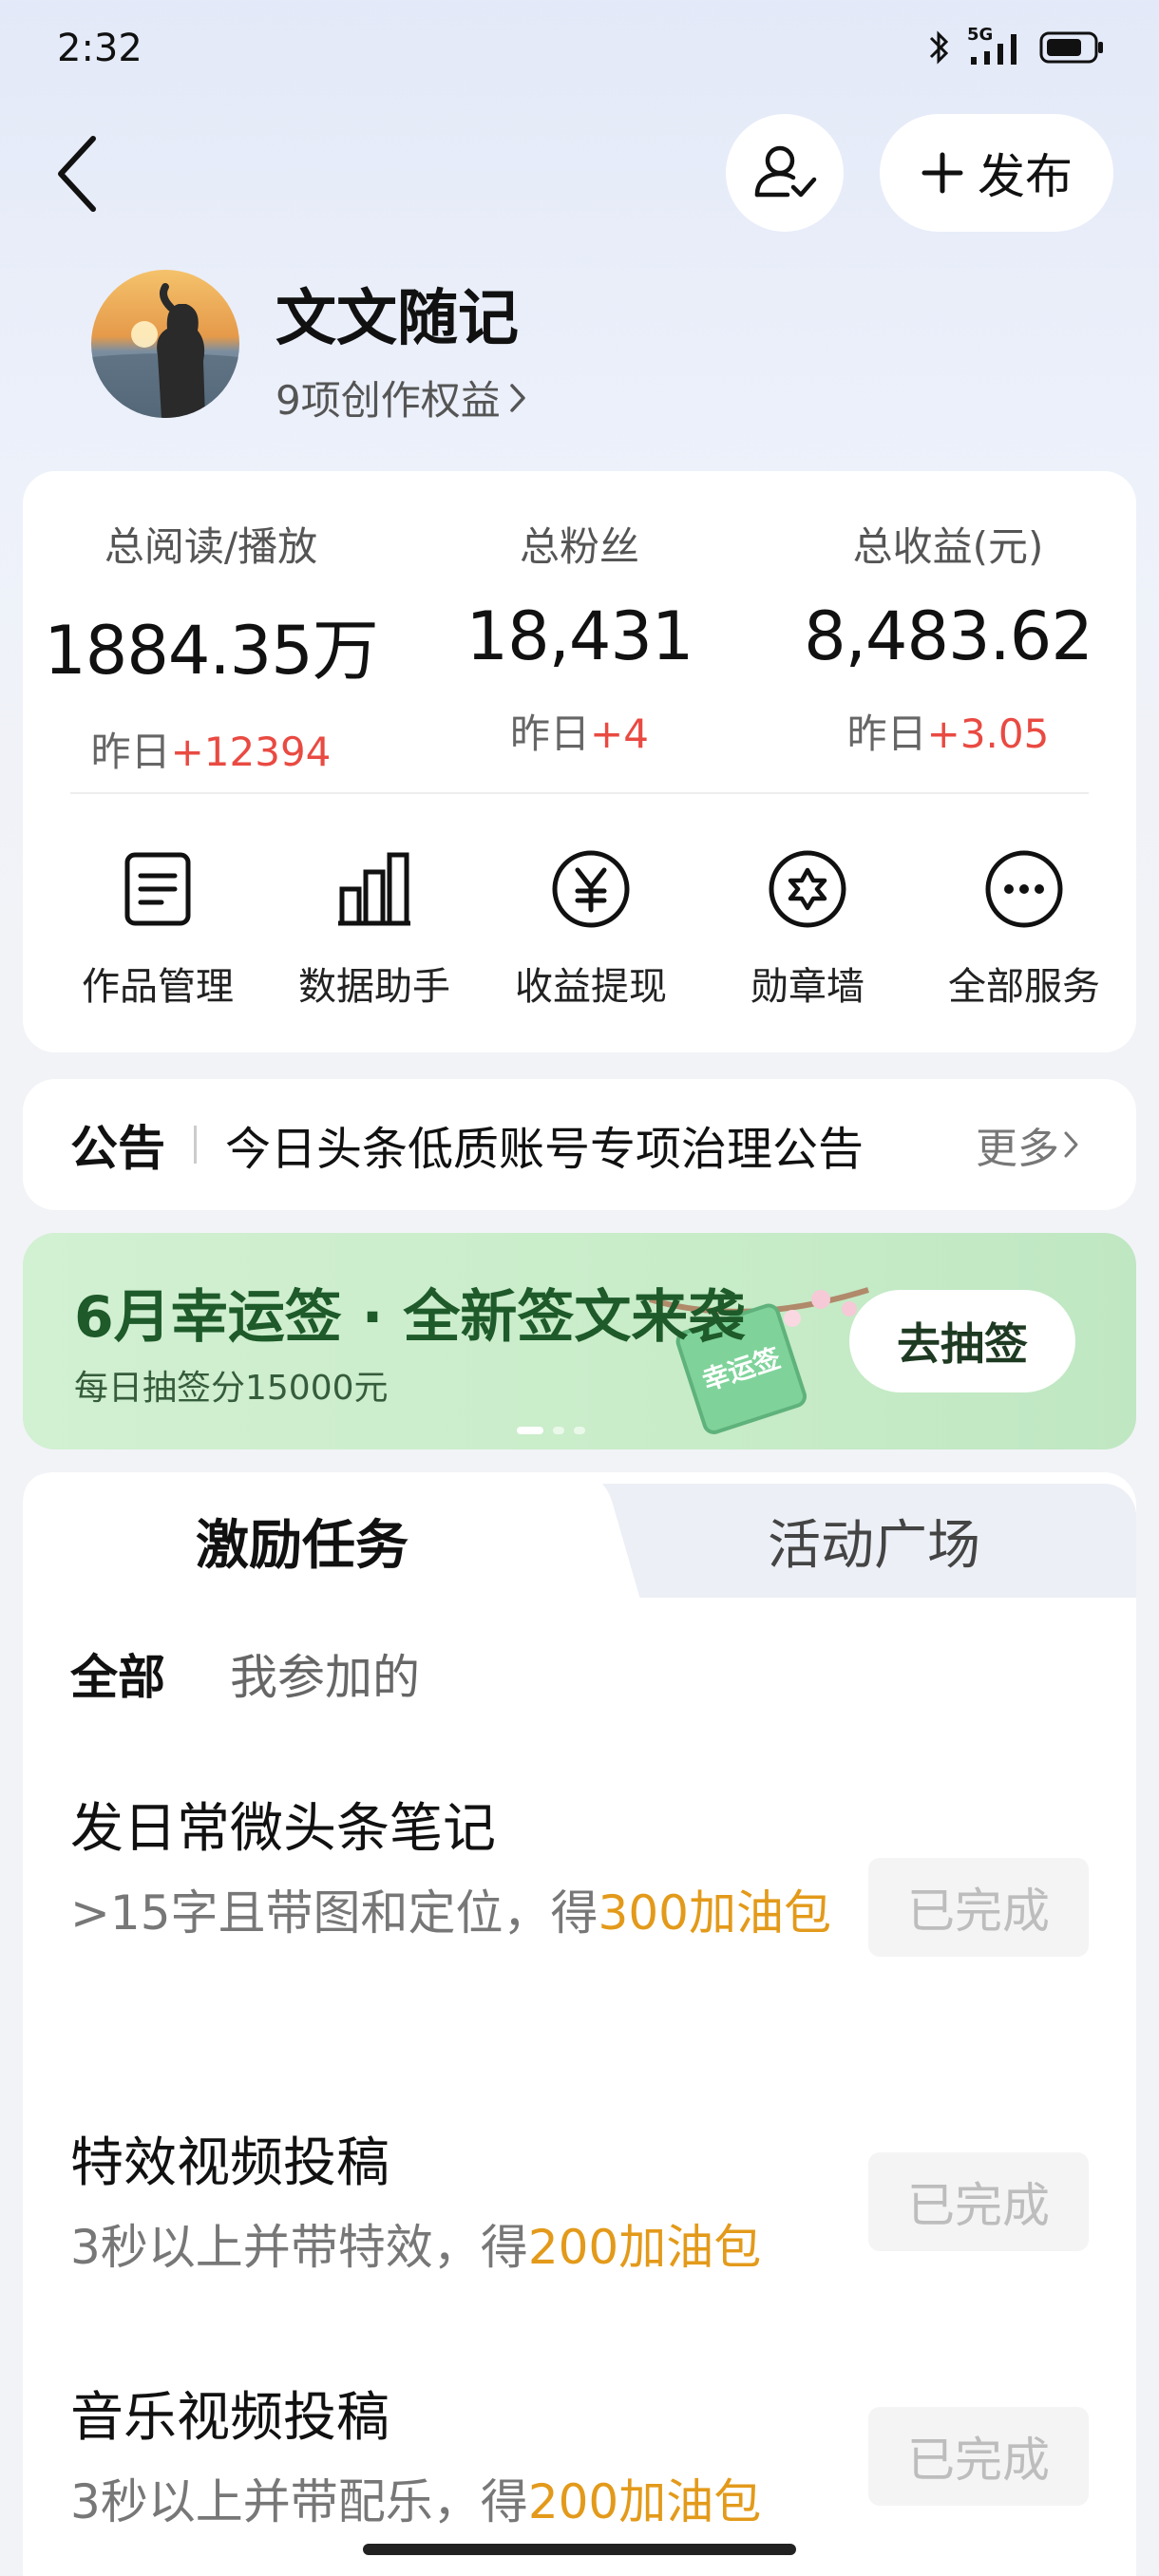 The width and height of the screenshot is (1159, 2576). What do you see at coordinates (299, 2247) in the screenshot?
I see `task-desc-text: 3秒以上并带特效，得` at bounding box center [299, 2247].